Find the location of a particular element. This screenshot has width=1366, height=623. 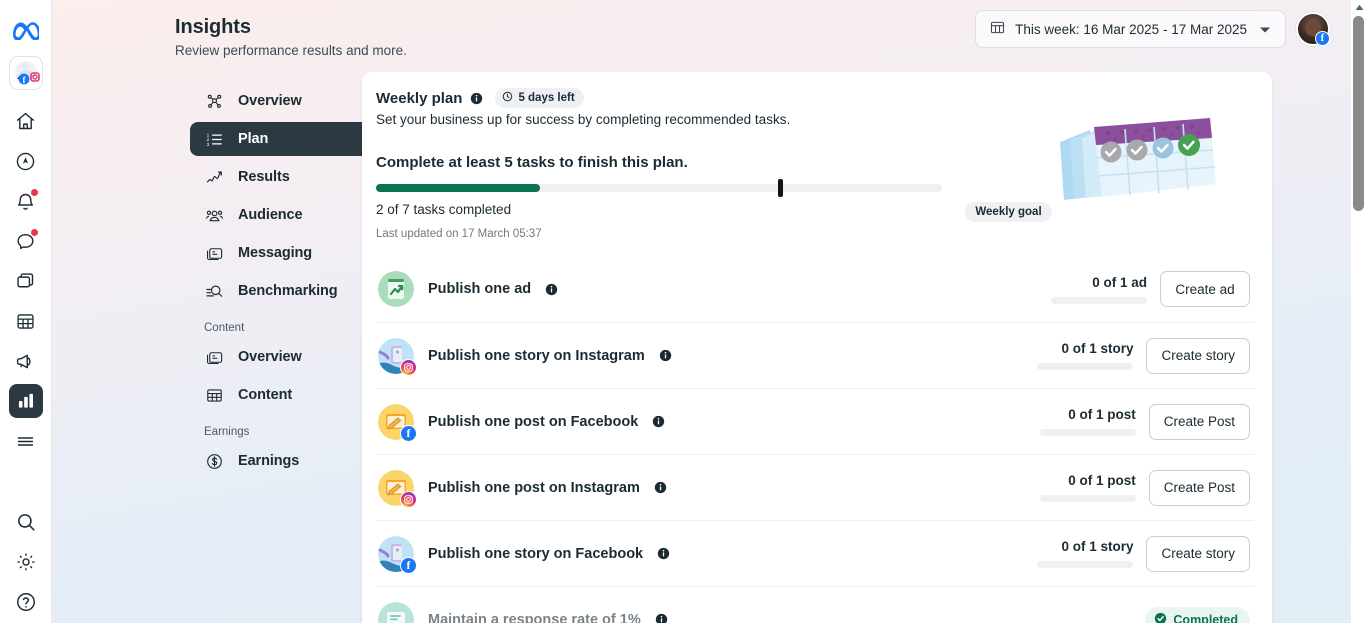

card-title: Weekly plan is located at coordinates (419, 98).